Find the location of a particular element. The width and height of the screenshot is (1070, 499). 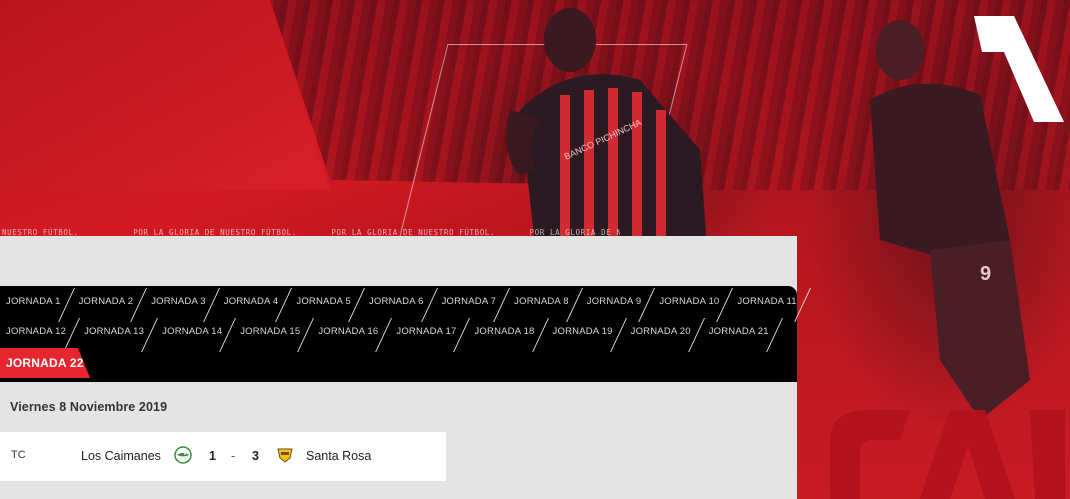

jornadas-row-3: JORNADA 22 is located at coordinates (46, 363).